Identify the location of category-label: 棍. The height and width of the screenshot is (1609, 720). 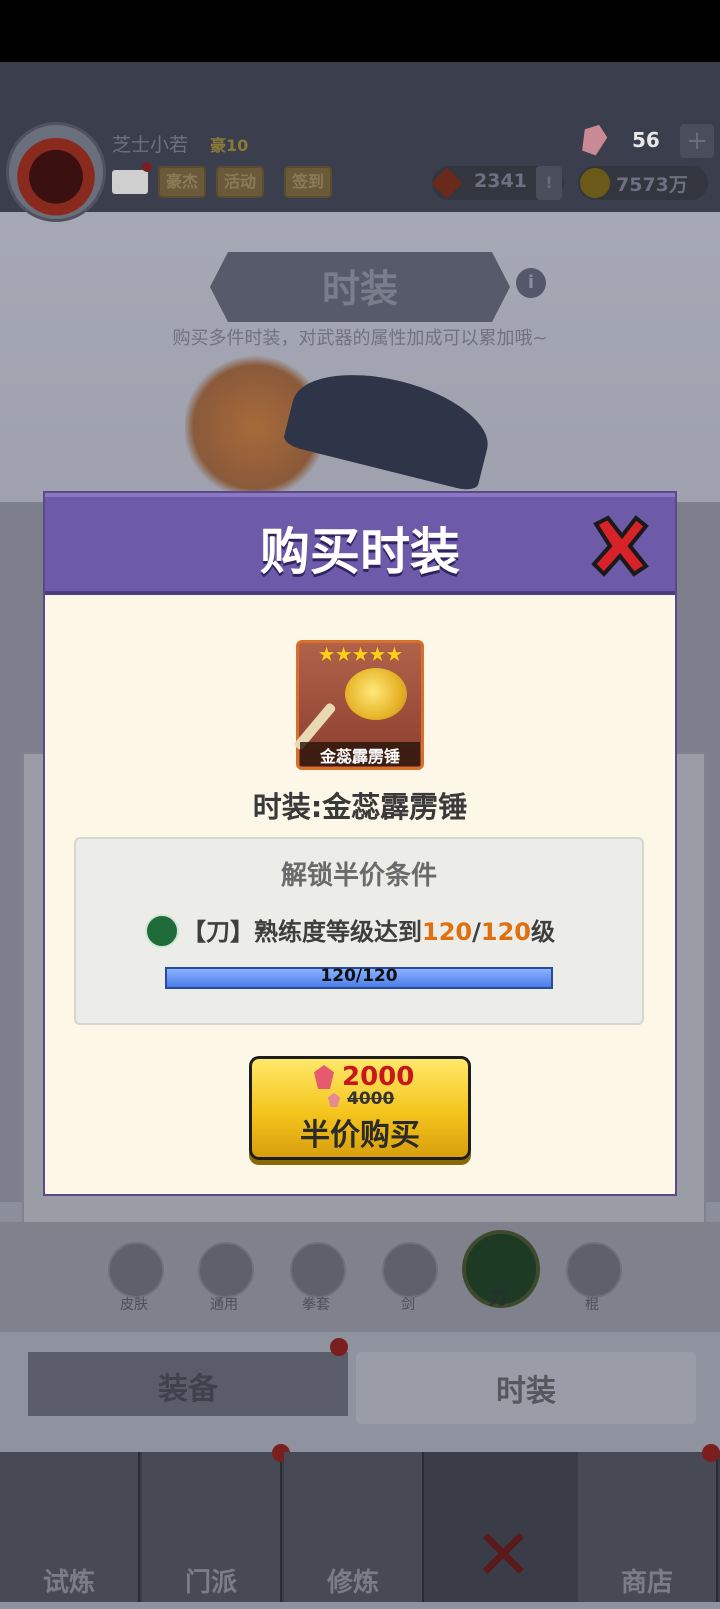
(592, 1305).